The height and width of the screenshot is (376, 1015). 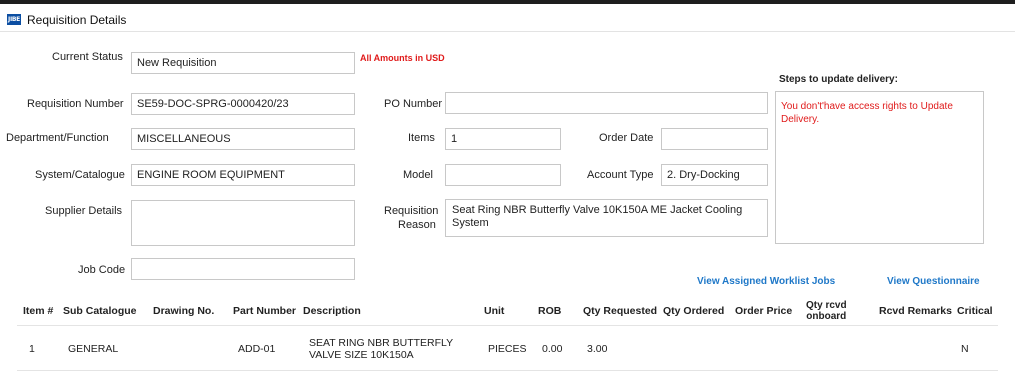 What do you see at coordinates (93, 348) in the screenshot?
I see `cell-sub-catalogue: GENERAL` at bounding box center [93, 348].